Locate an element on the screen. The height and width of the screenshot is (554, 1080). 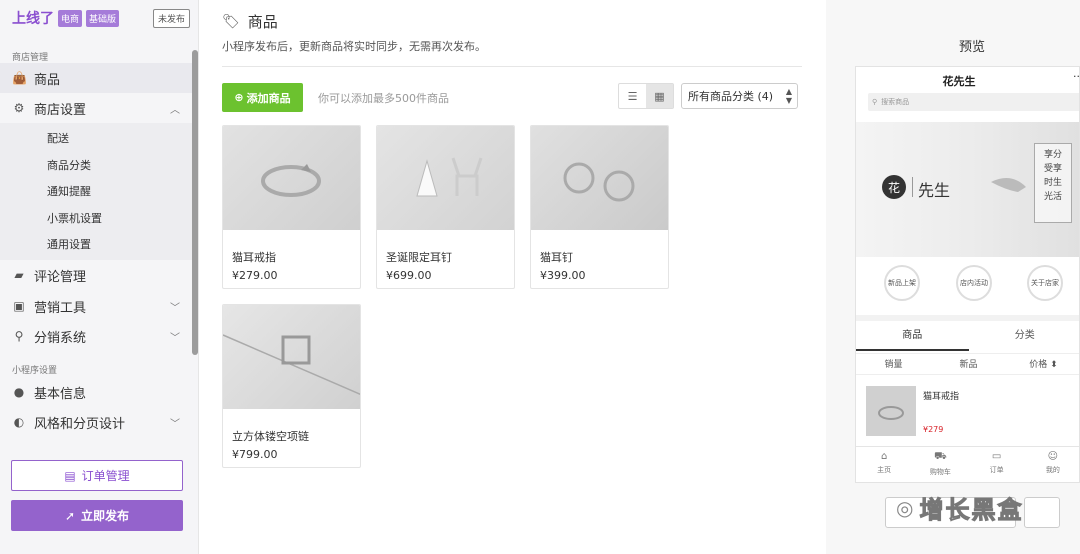
sort-sales: 销量 is located at coordinates (893, 364).